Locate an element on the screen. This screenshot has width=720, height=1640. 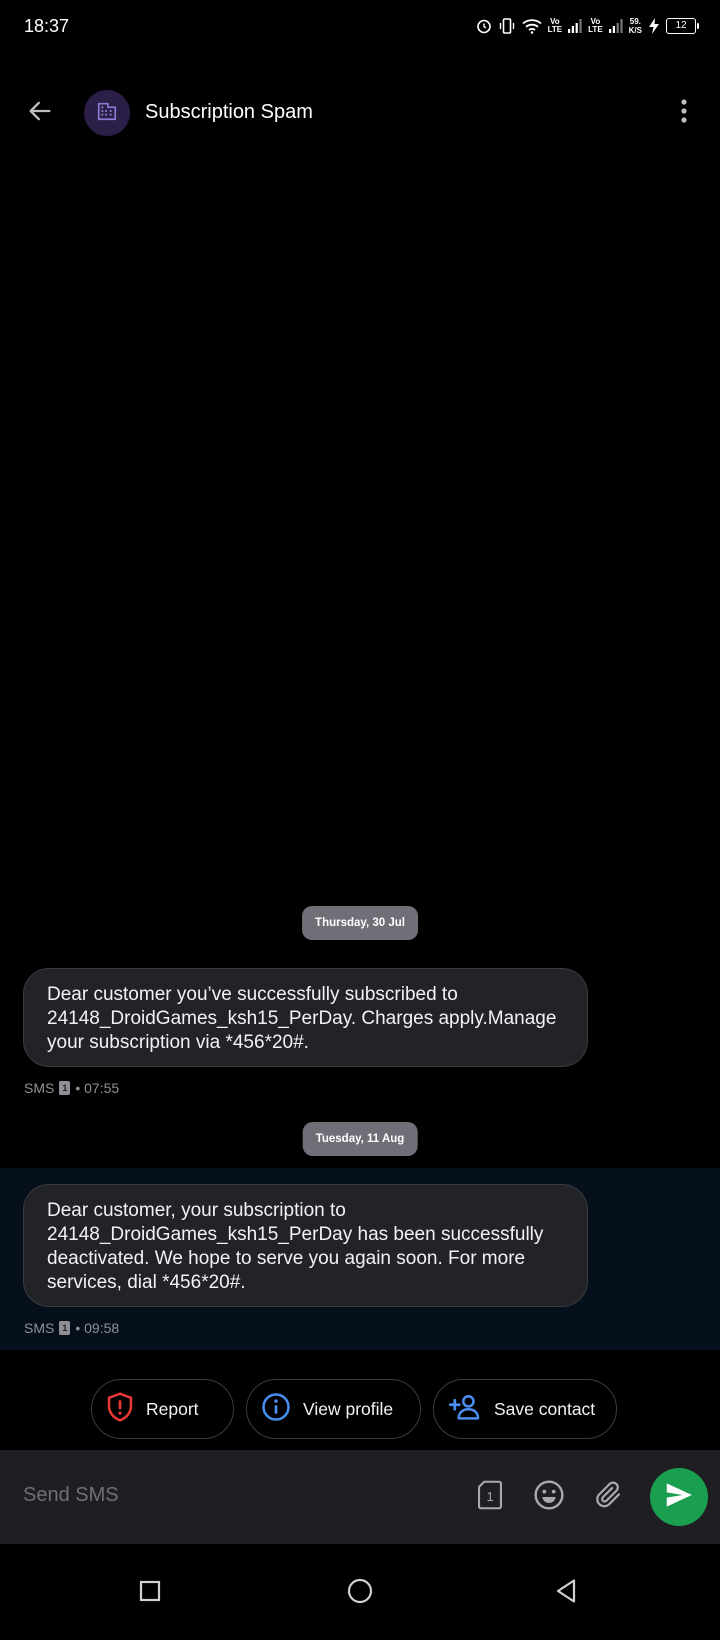
report-label: Report is located at coordinates (172, 1408).